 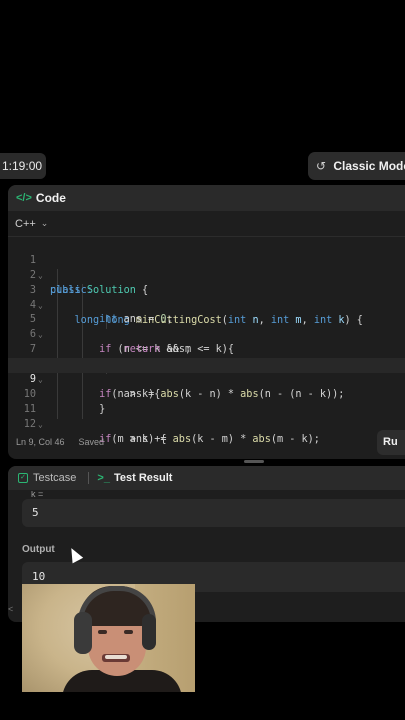 What do you see at coordinates (44, 223) in the screenshot?
I see `chevron-down-icon: ⌄` at bounding box center [44, 223].